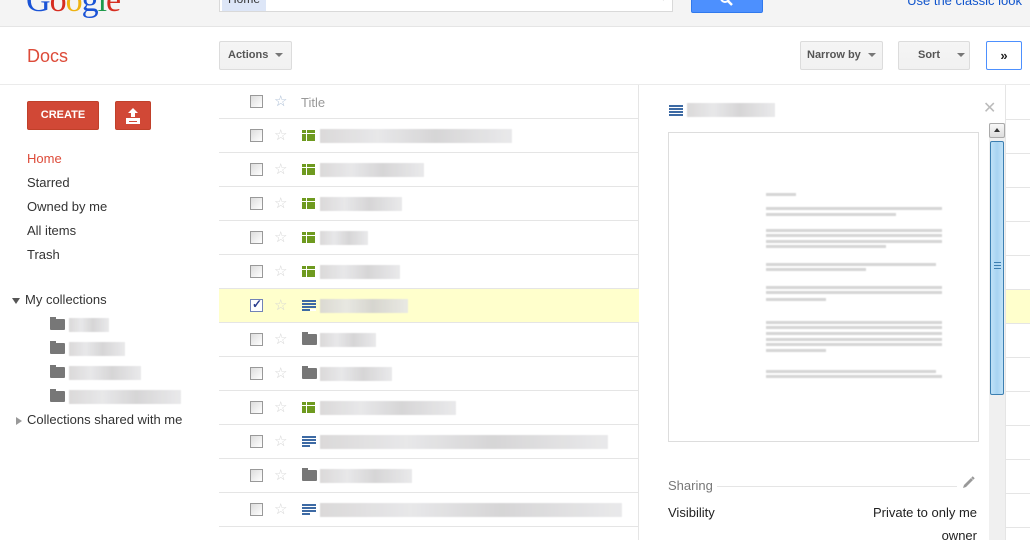 The width and height of the screenshot is (1030, 543). I want to click on sidebar-item-trash: Trash, so click(43, 254).